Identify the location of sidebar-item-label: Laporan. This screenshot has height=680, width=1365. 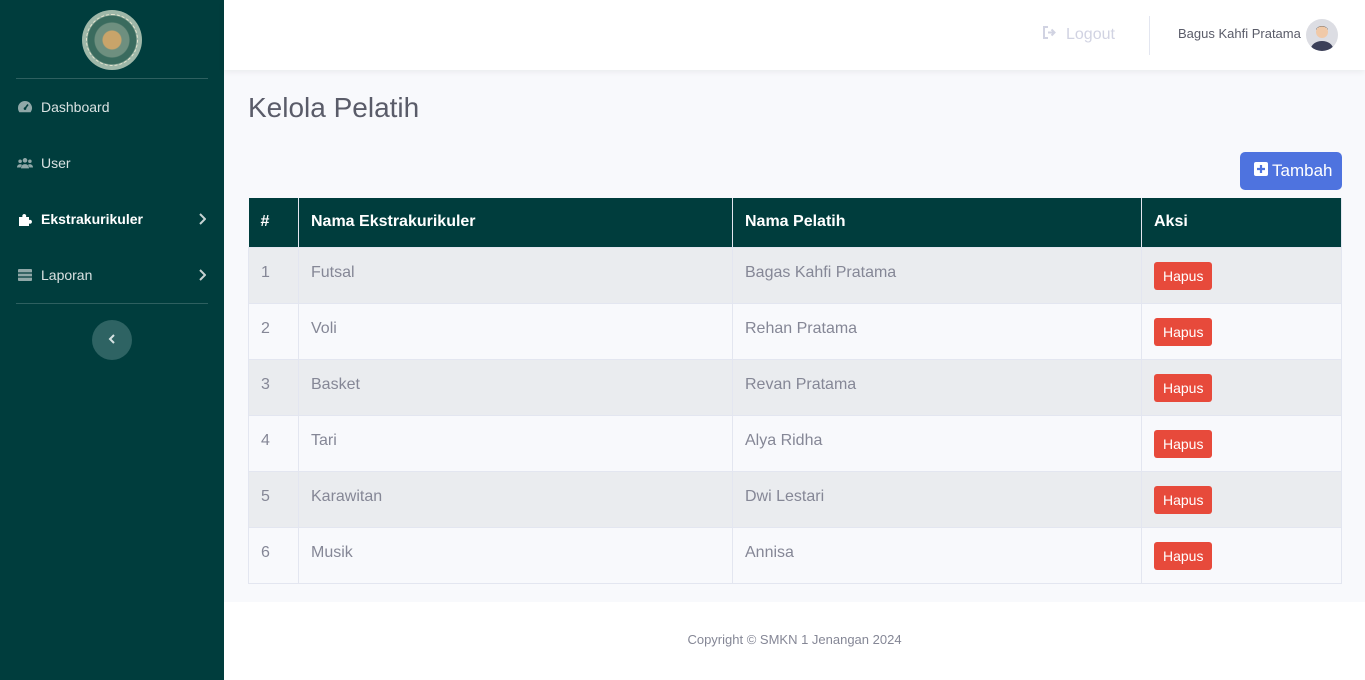
(67, 275).